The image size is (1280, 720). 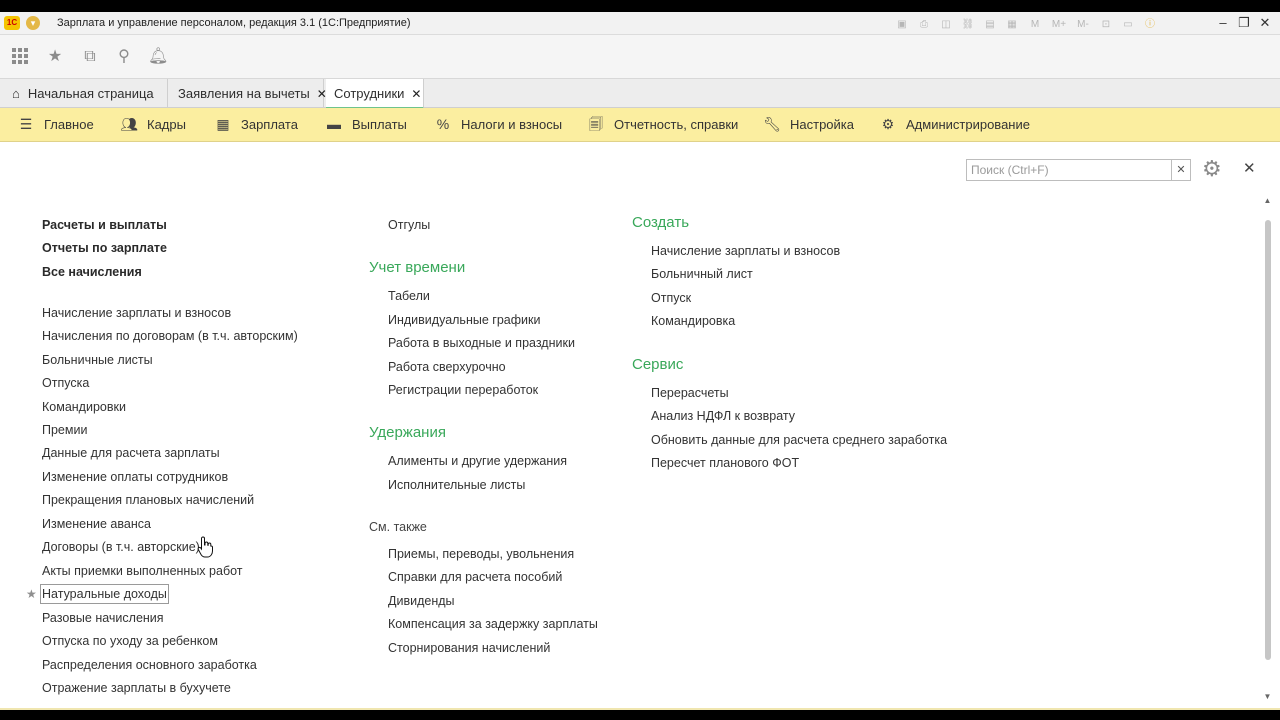 I want to click on list-item: Отпуска по уходу за ребенком, so click(x=130, y=641).